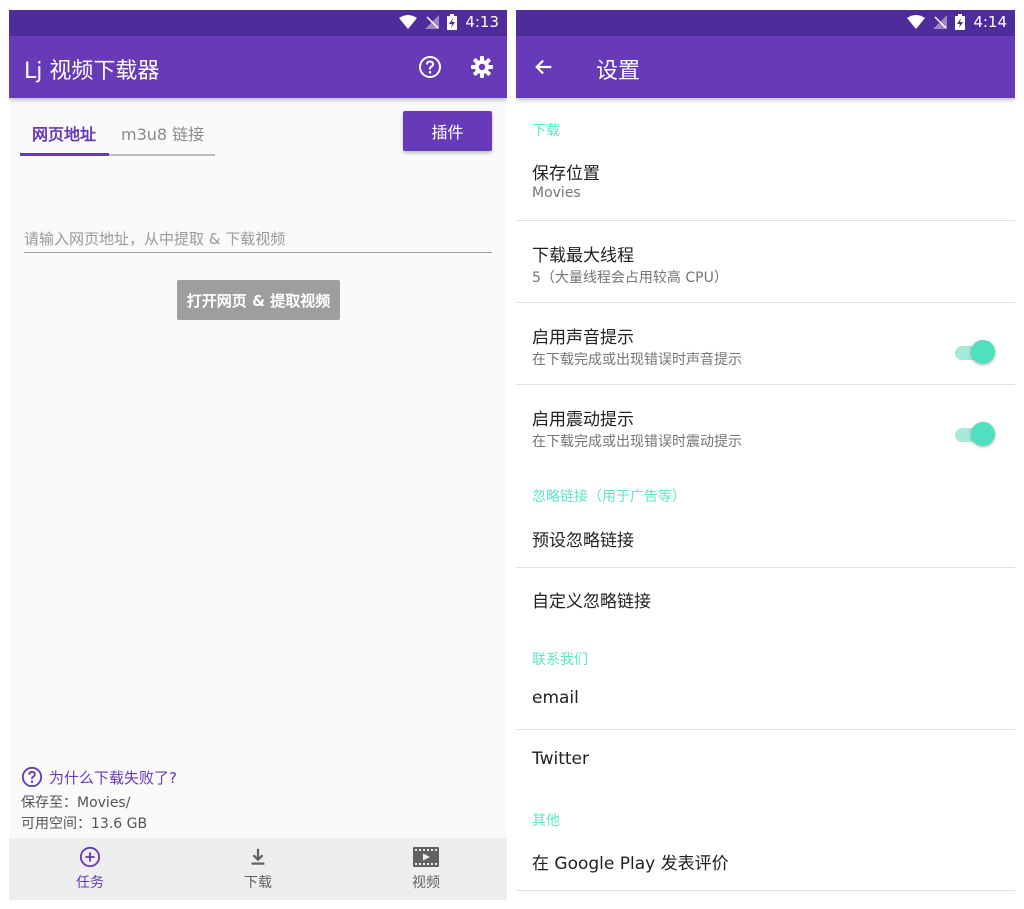  Describe the element at coordinates (162, 133) in the screenshot. I see `tab-m3u8: m3u8 链接` at that location.